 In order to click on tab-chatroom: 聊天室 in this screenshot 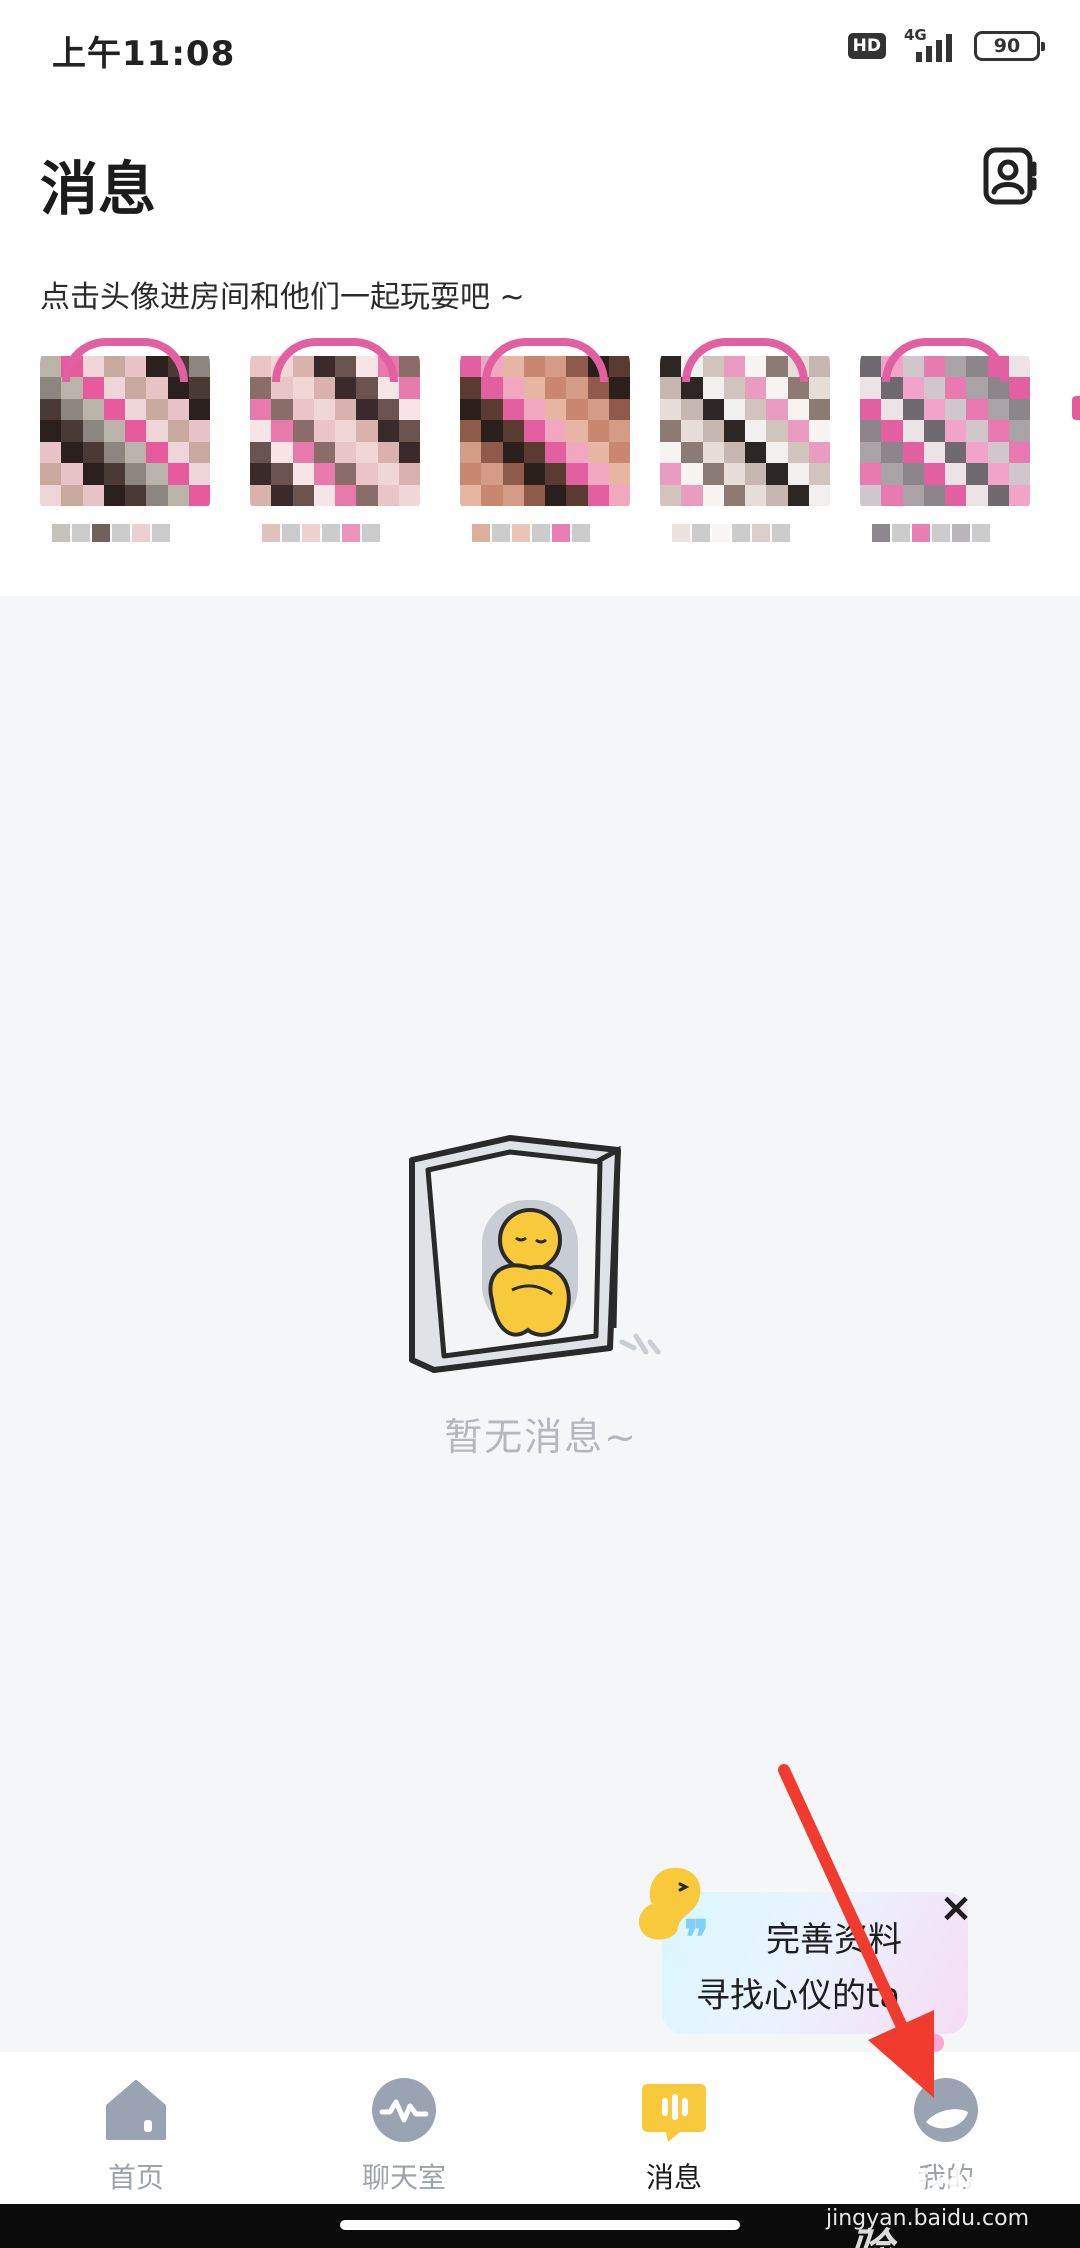, I will do `click(404, 2136)`.